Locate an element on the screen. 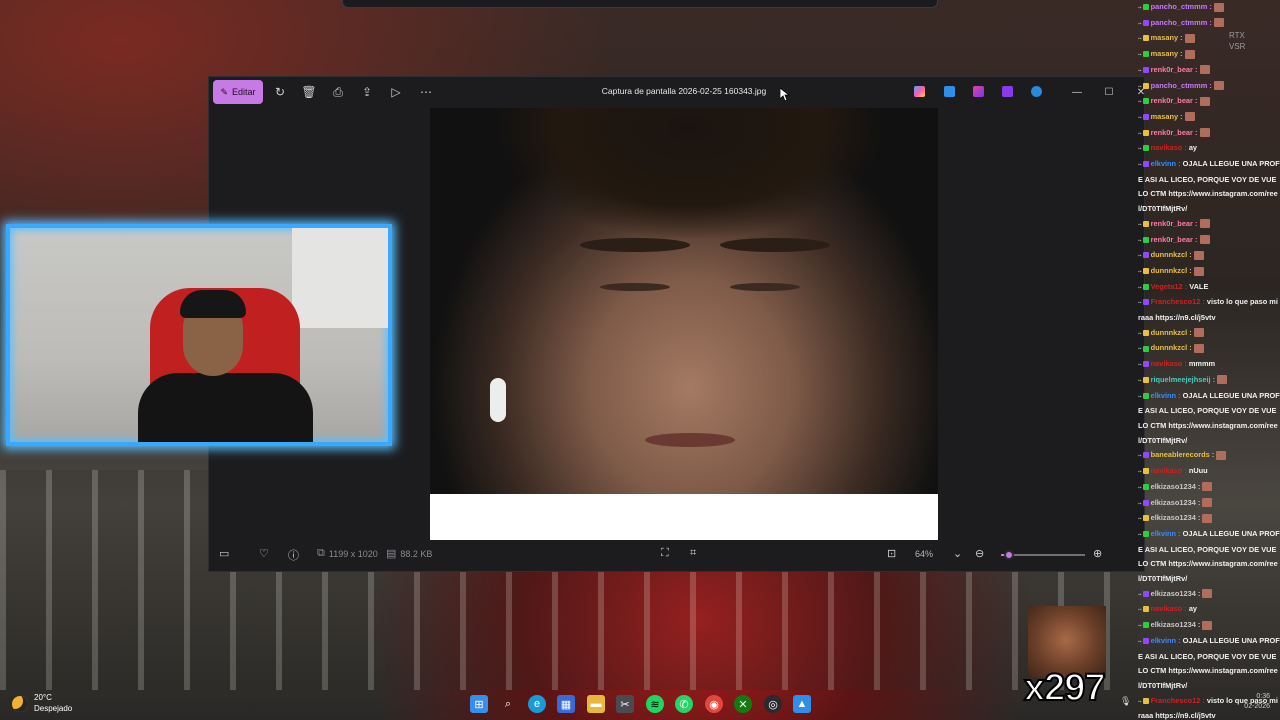 Image resolution: width=1280 pixels, height=720 pixels. fit-screen-icon: ⊡ is located at coordinates (891, 553).